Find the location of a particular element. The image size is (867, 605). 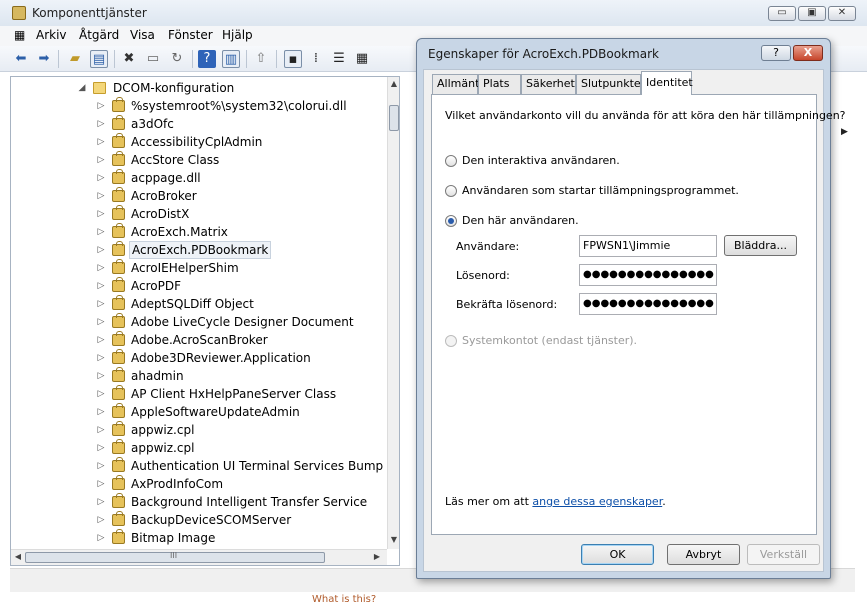

radio-interactive-user is located at coordinates (451, 161).